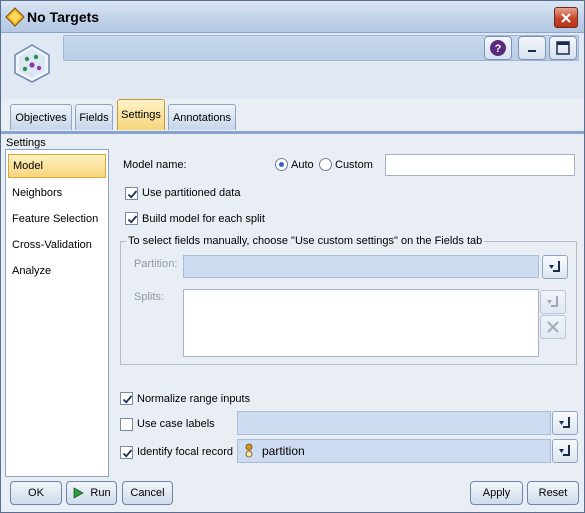 Image resolution: width=585 pixels, height=513 pixels. I want to click on focal-record-checkbox, so click(126, 452).